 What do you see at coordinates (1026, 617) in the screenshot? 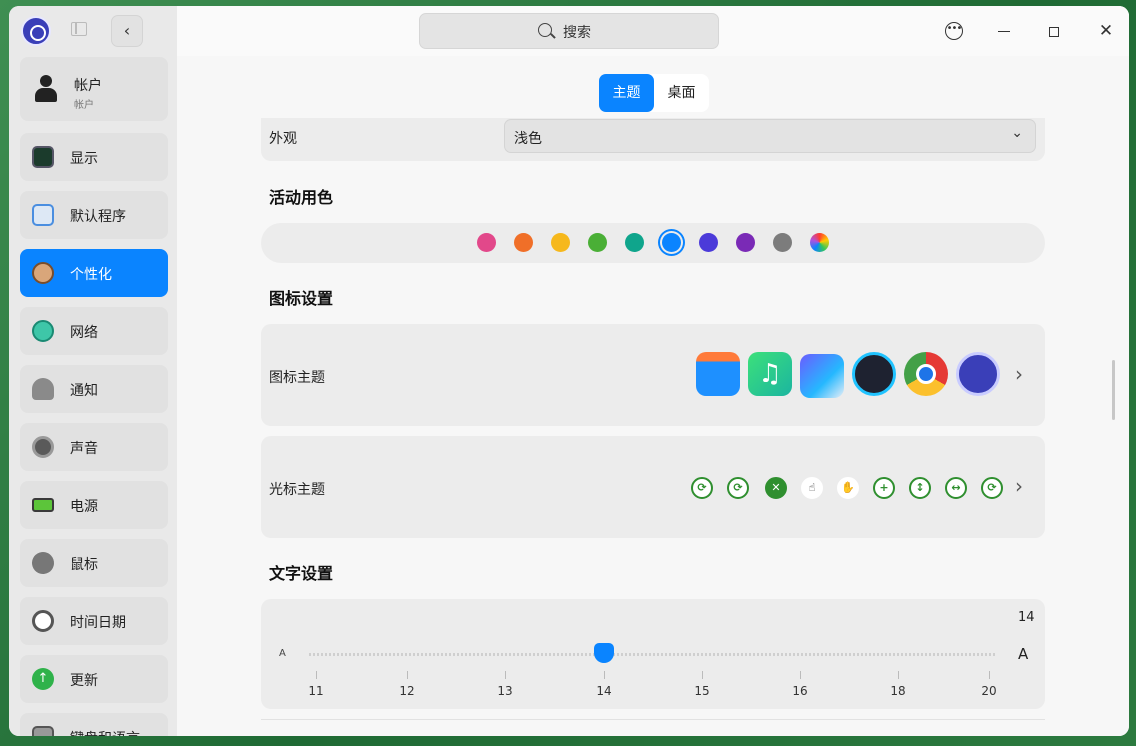
I see `font-size-value: 14` at bounding box center [1026, 617].